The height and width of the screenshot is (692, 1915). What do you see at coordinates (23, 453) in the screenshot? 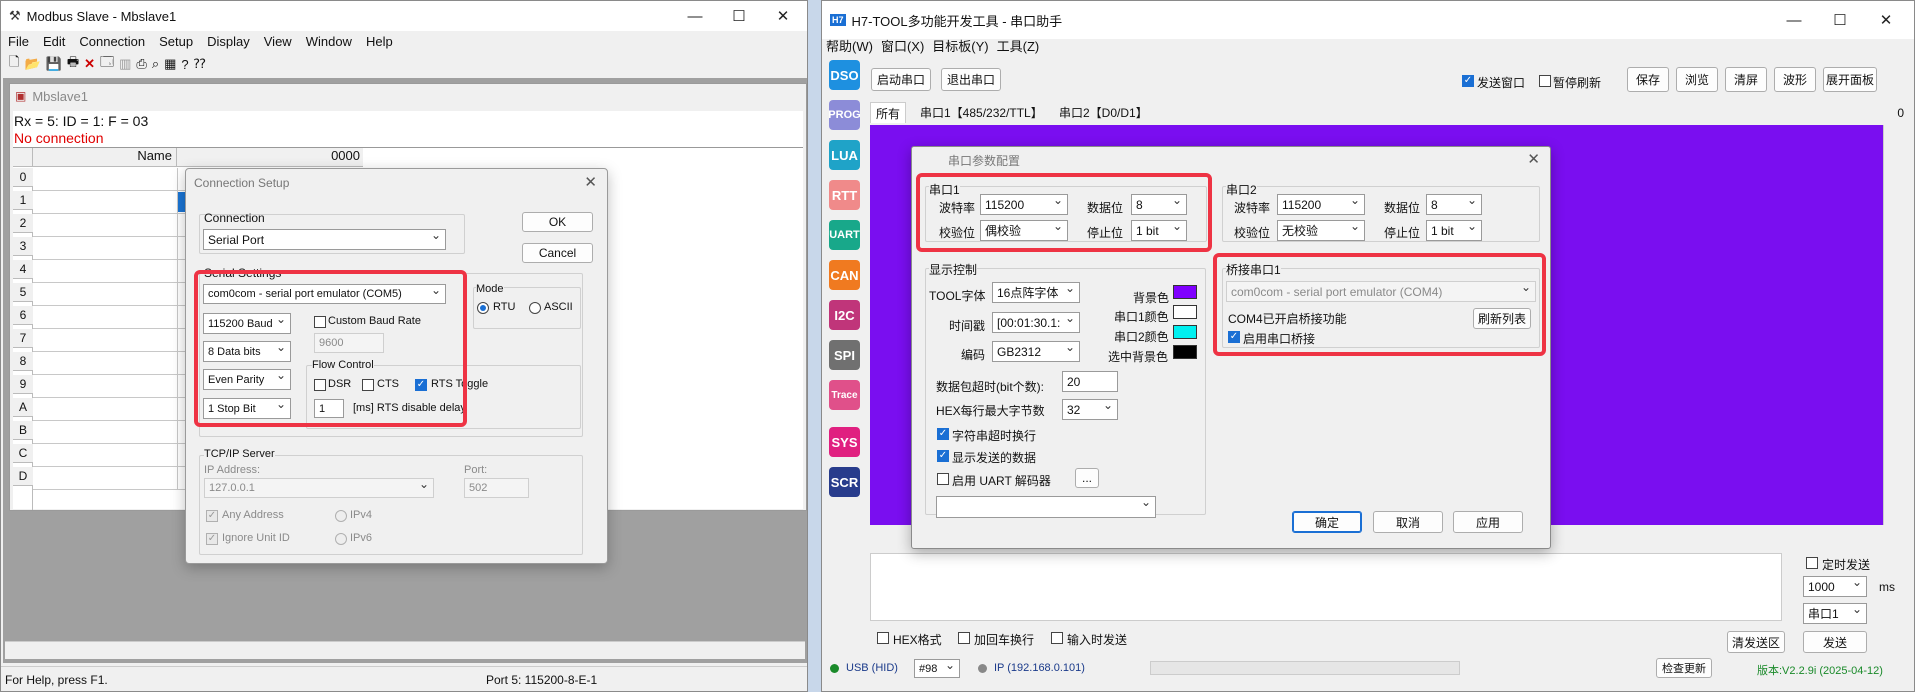
I see `row-header: C` at bounding box center [23, 453].